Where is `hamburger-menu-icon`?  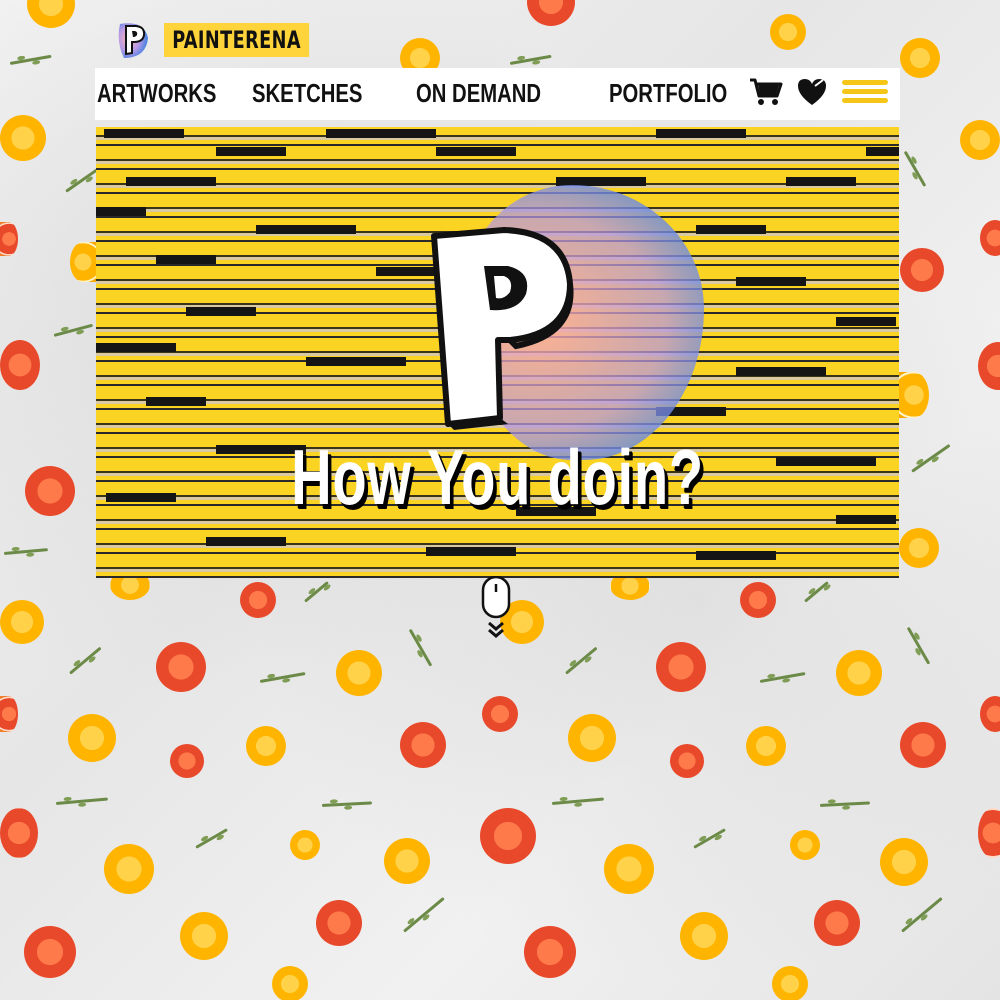
hamburger-menu-icon is located at coordinates (865, 92).